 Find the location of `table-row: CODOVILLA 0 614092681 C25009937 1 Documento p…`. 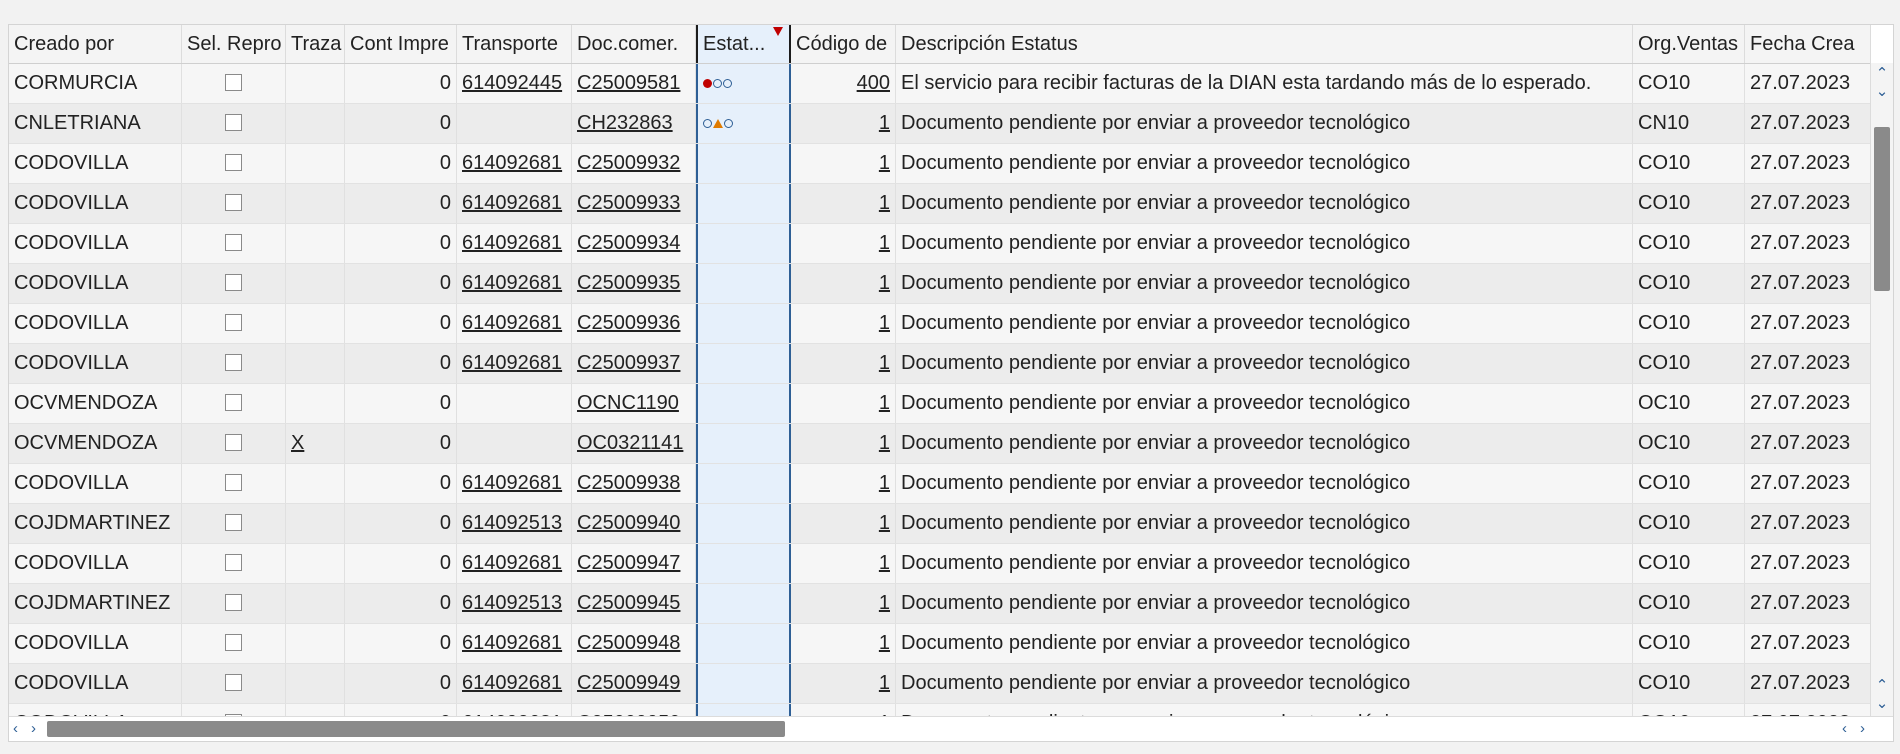

table-row: CODOVILLA 0 614092681 C25009937 1 Documento p… is located at coordinates (940, 364).